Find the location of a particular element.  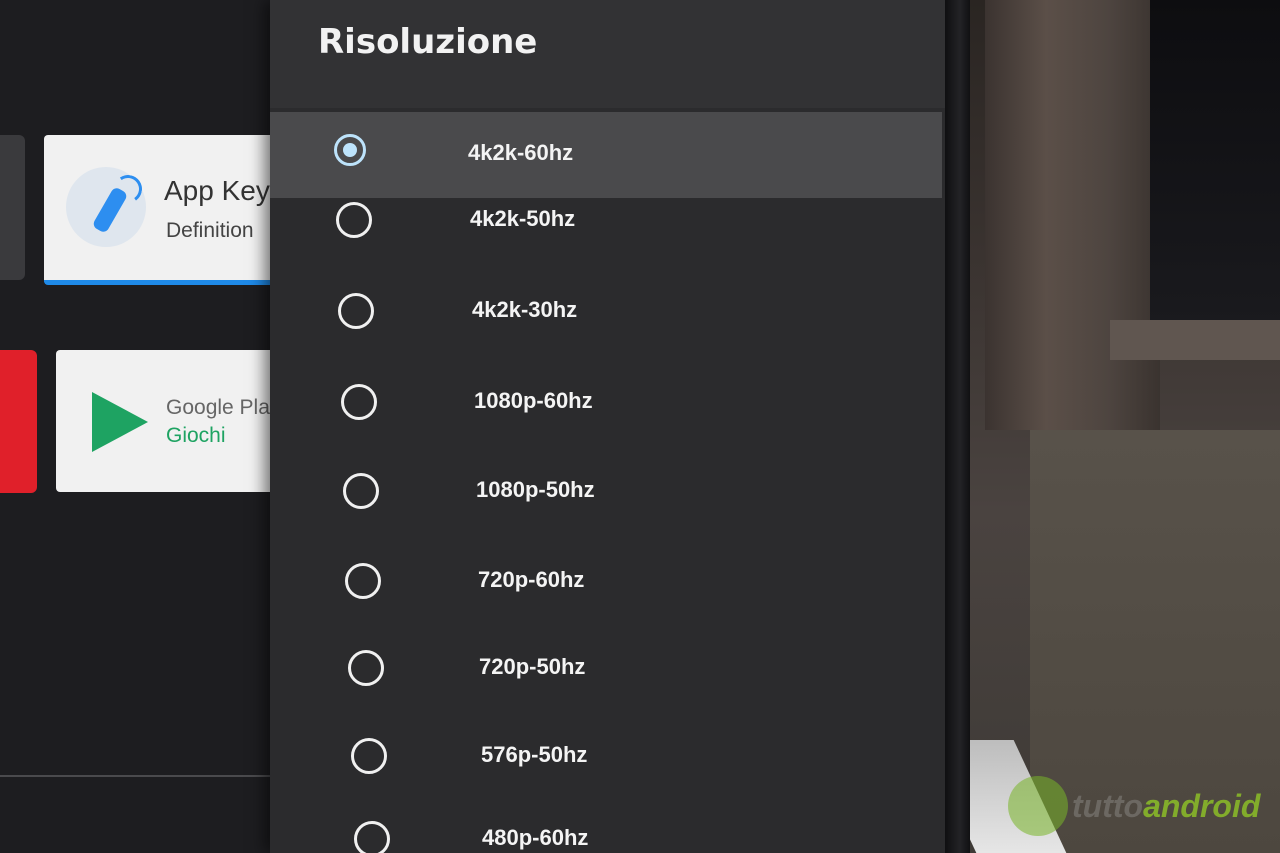

resolution-option-1080p-50hz: 1080p-50hz is located at coordinates (606, 475).